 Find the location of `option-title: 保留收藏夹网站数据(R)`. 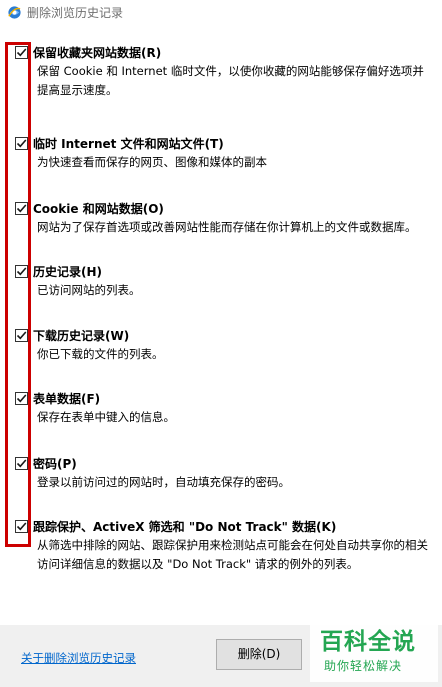

option-title: 保留收藏夹网站数据(R) is located at coordinates (97, 53).